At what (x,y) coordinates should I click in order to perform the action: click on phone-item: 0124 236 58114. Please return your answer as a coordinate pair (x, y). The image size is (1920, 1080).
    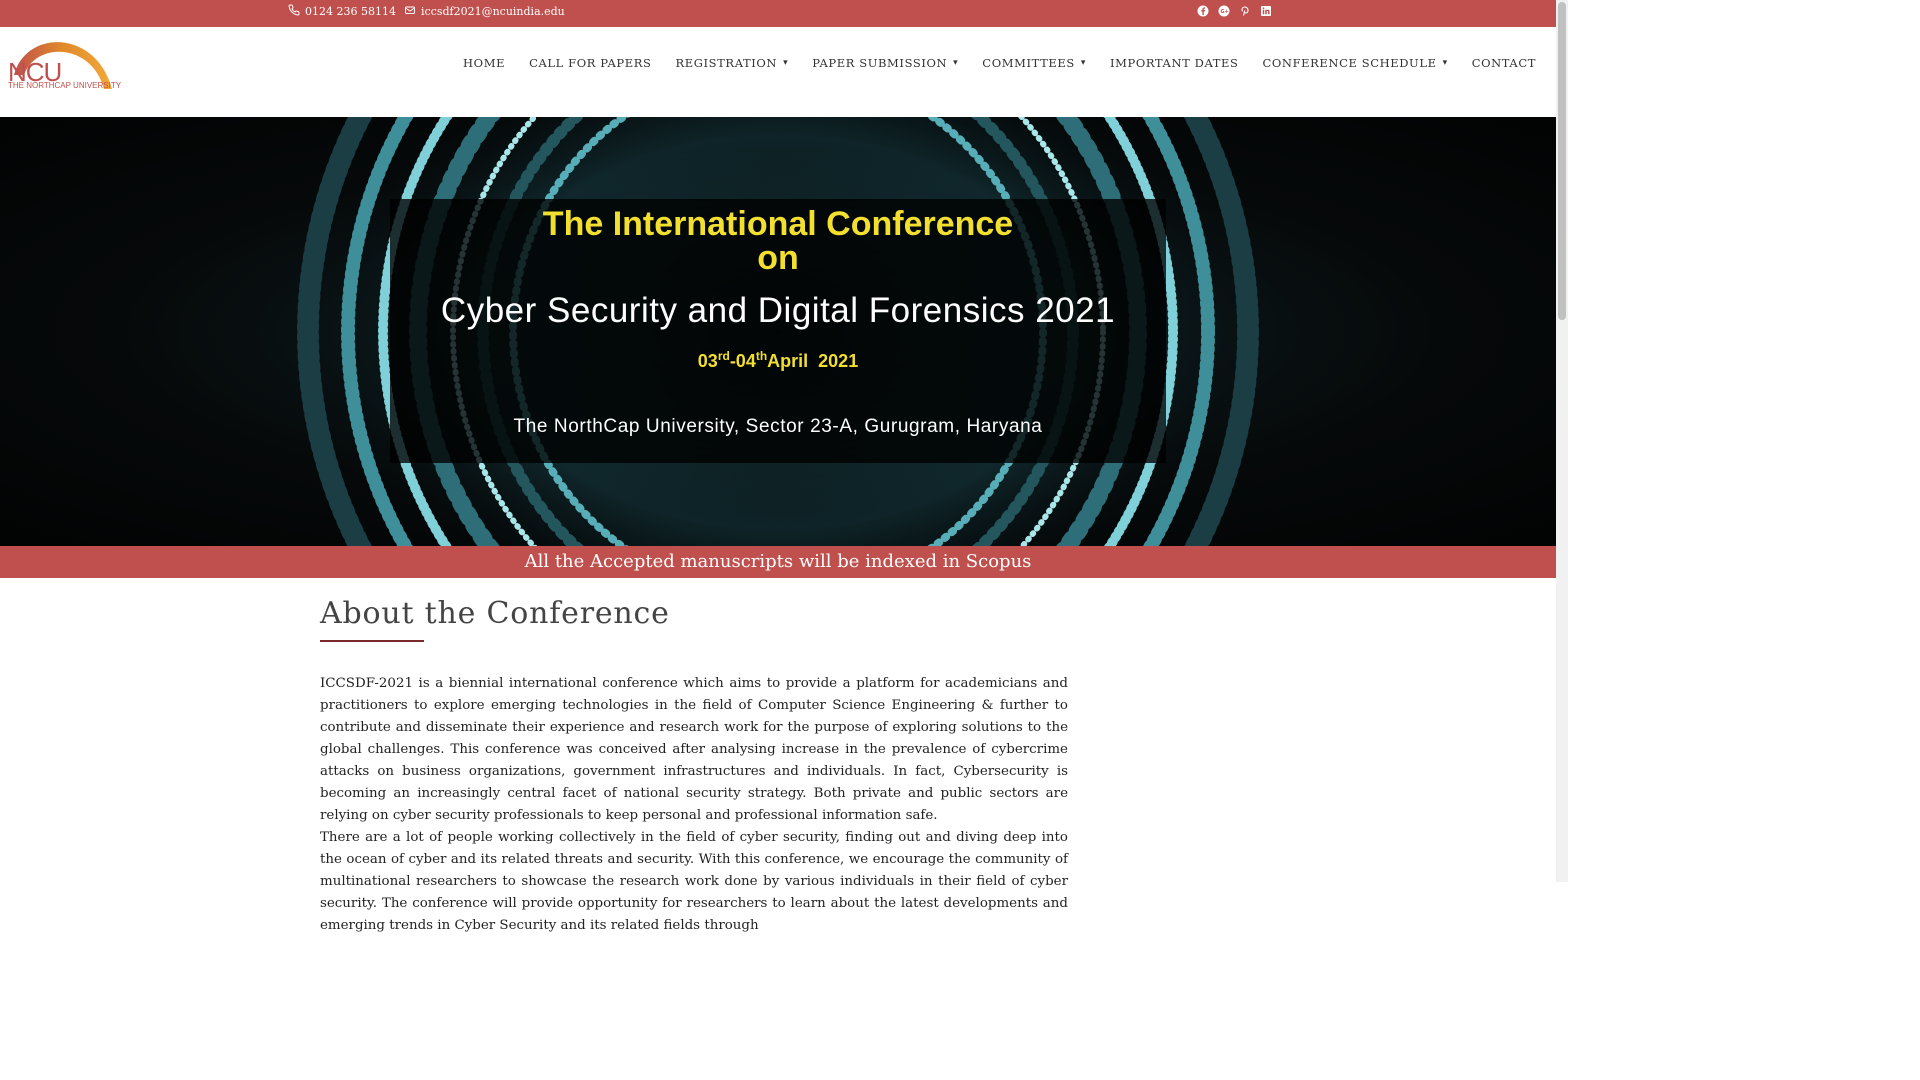
    Looking at the image, I should click on (342, 11).